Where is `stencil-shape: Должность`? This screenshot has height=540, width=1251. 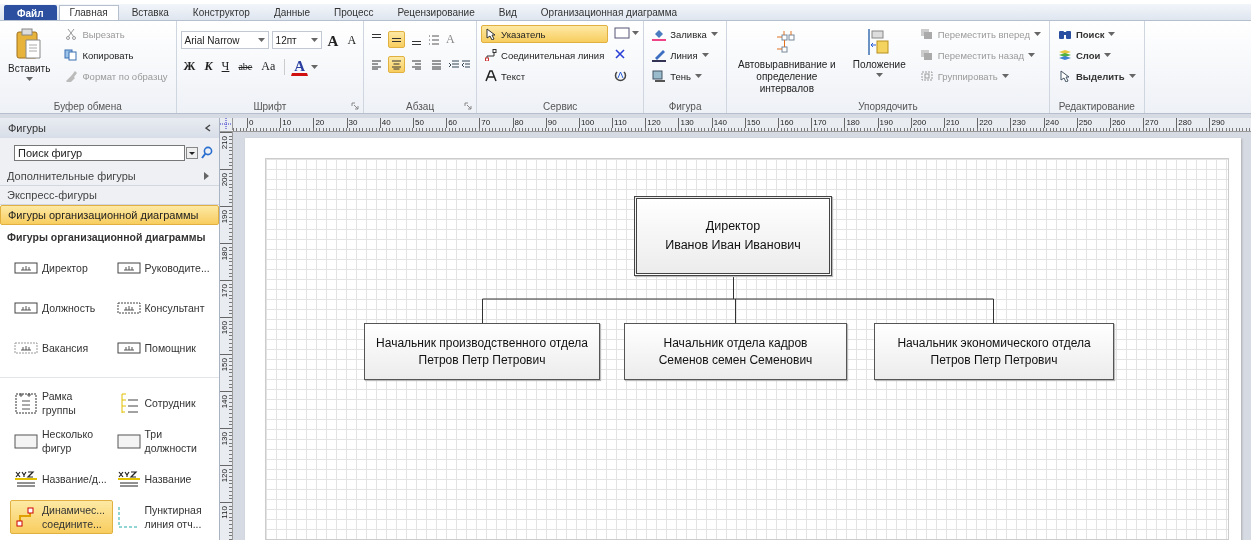 stencil-shape: Должность is located at coordinates (61, 308).